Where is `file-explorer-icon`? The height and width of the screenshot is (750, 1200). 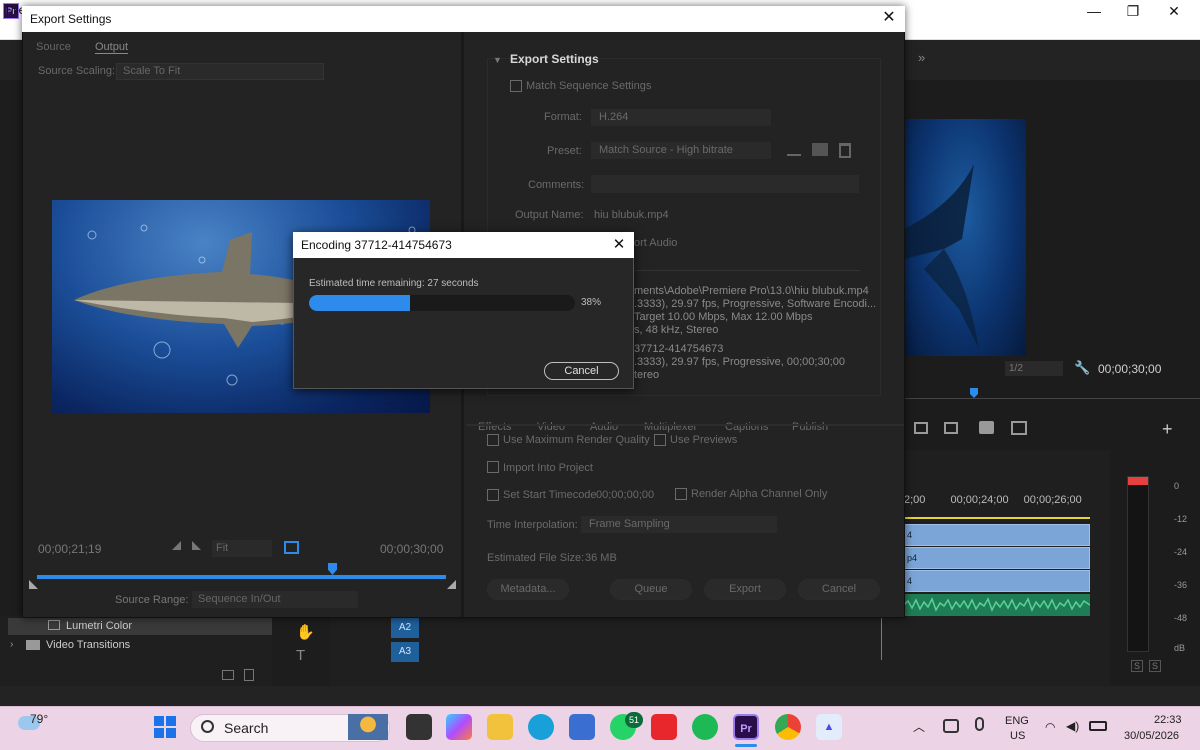
file-explorer-icon is located at coordinates (500, 727).